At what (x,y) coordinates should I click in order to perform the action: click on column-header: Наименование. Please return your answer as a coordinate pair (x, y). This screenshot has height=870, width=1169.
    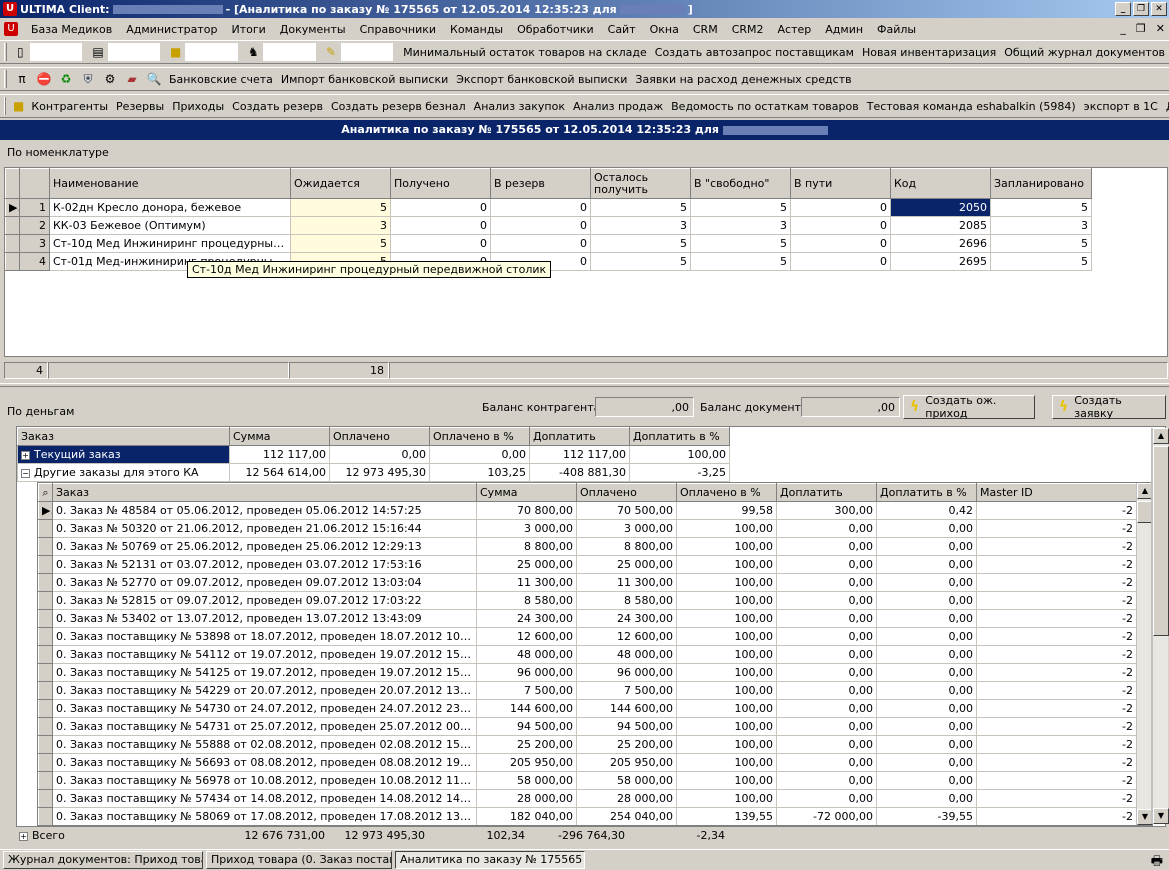
    Looking at the image, I should click on (170, 183).